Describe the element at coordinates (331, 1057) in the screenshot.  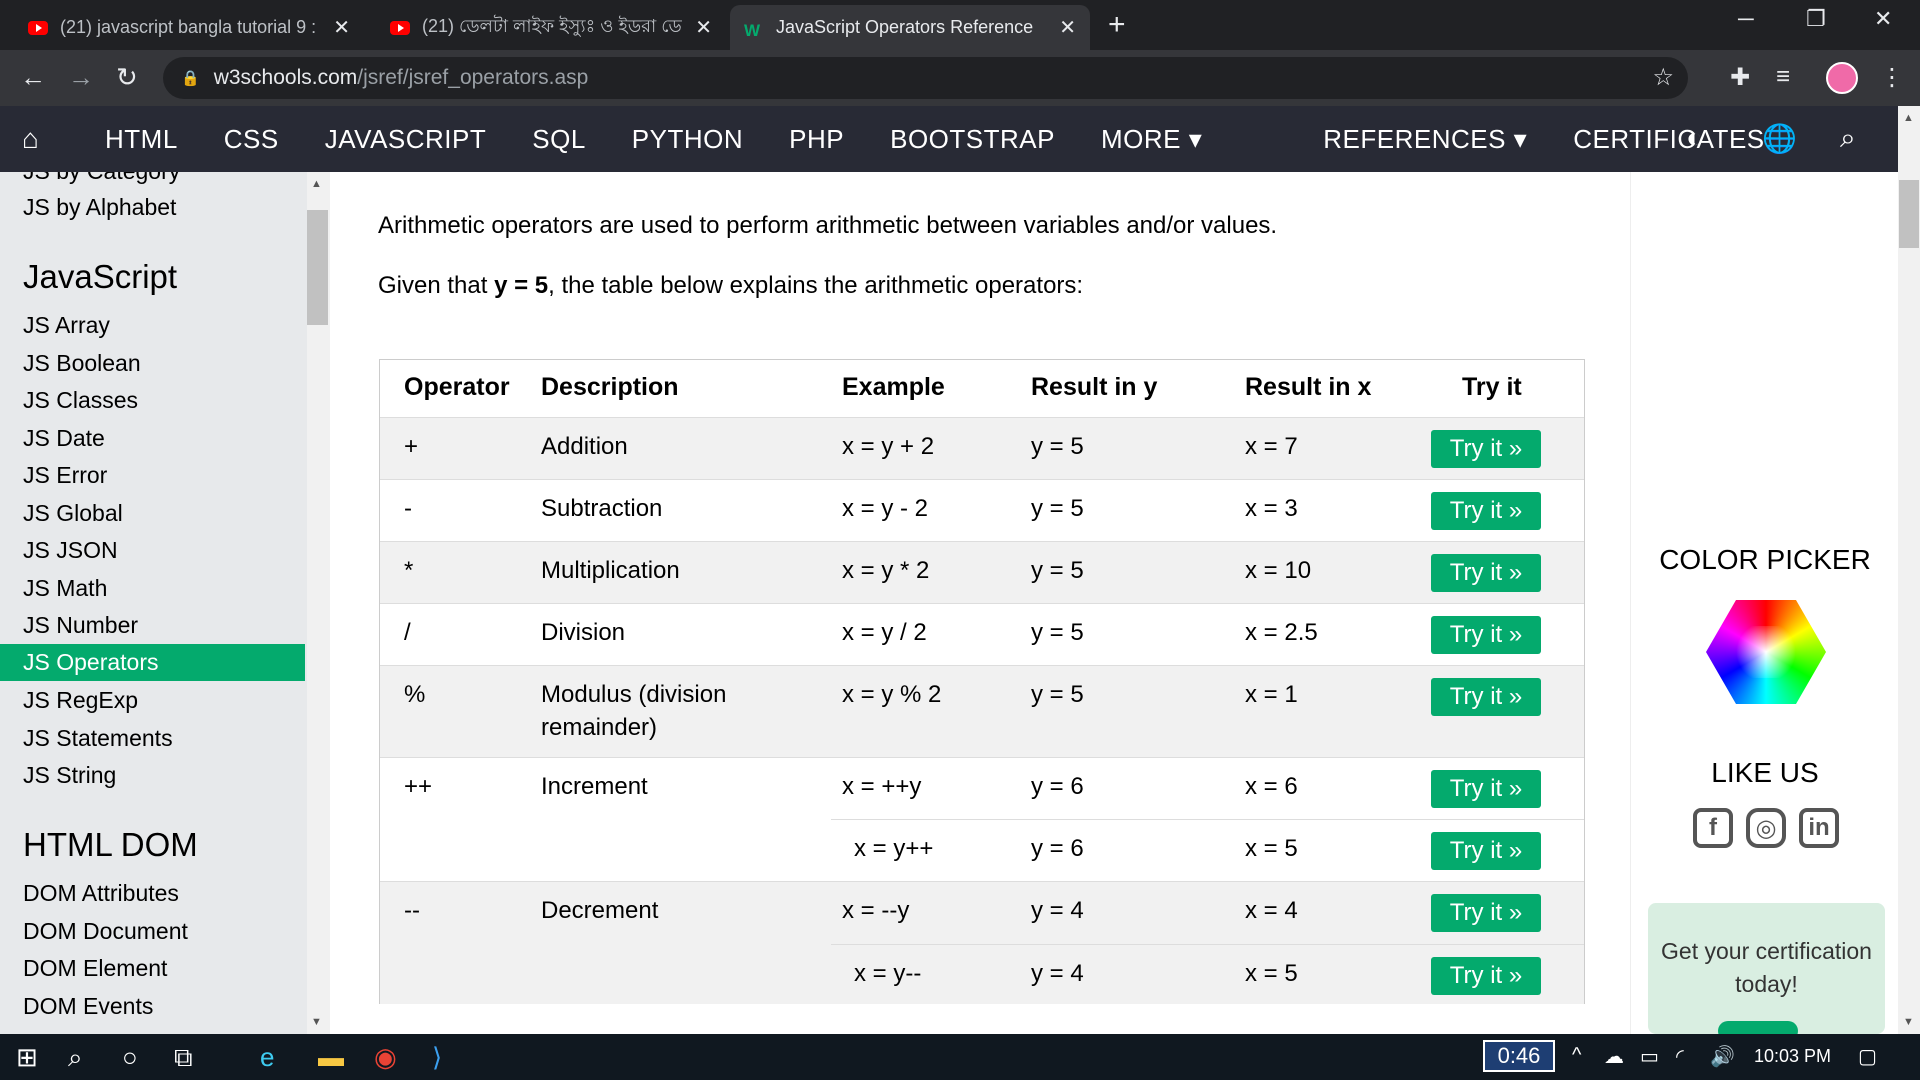
I see `file-explorer-icon: ▬` at that location.